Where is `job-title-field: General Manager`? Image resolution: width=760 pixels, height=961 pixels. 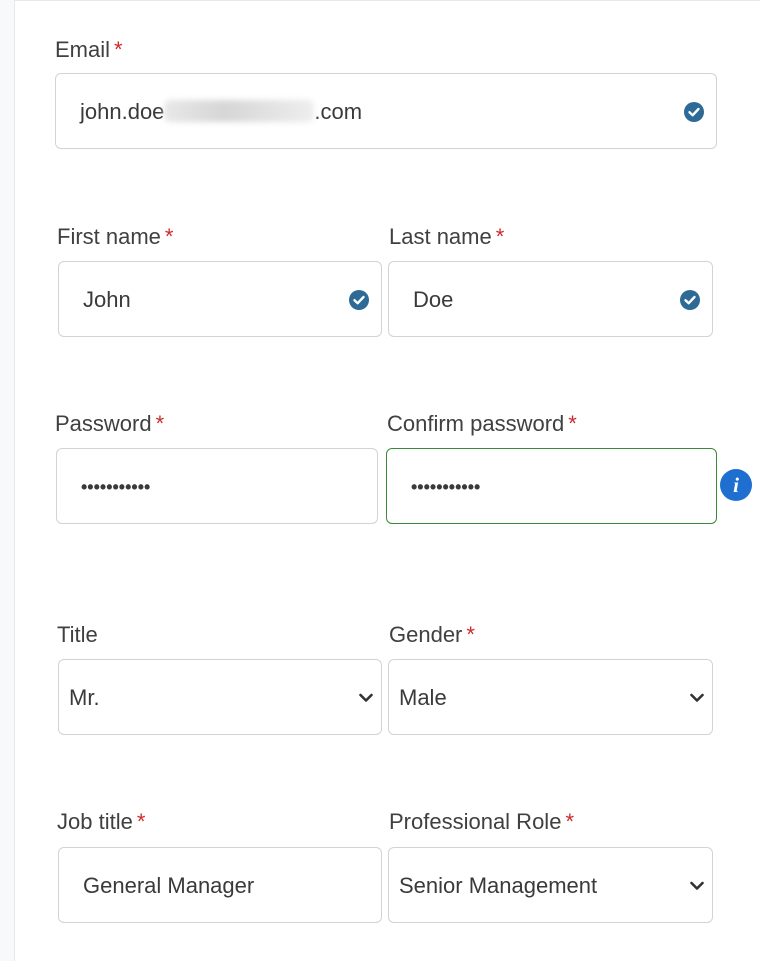 job-title-field: General Manager is located at coordinates (220, 885).